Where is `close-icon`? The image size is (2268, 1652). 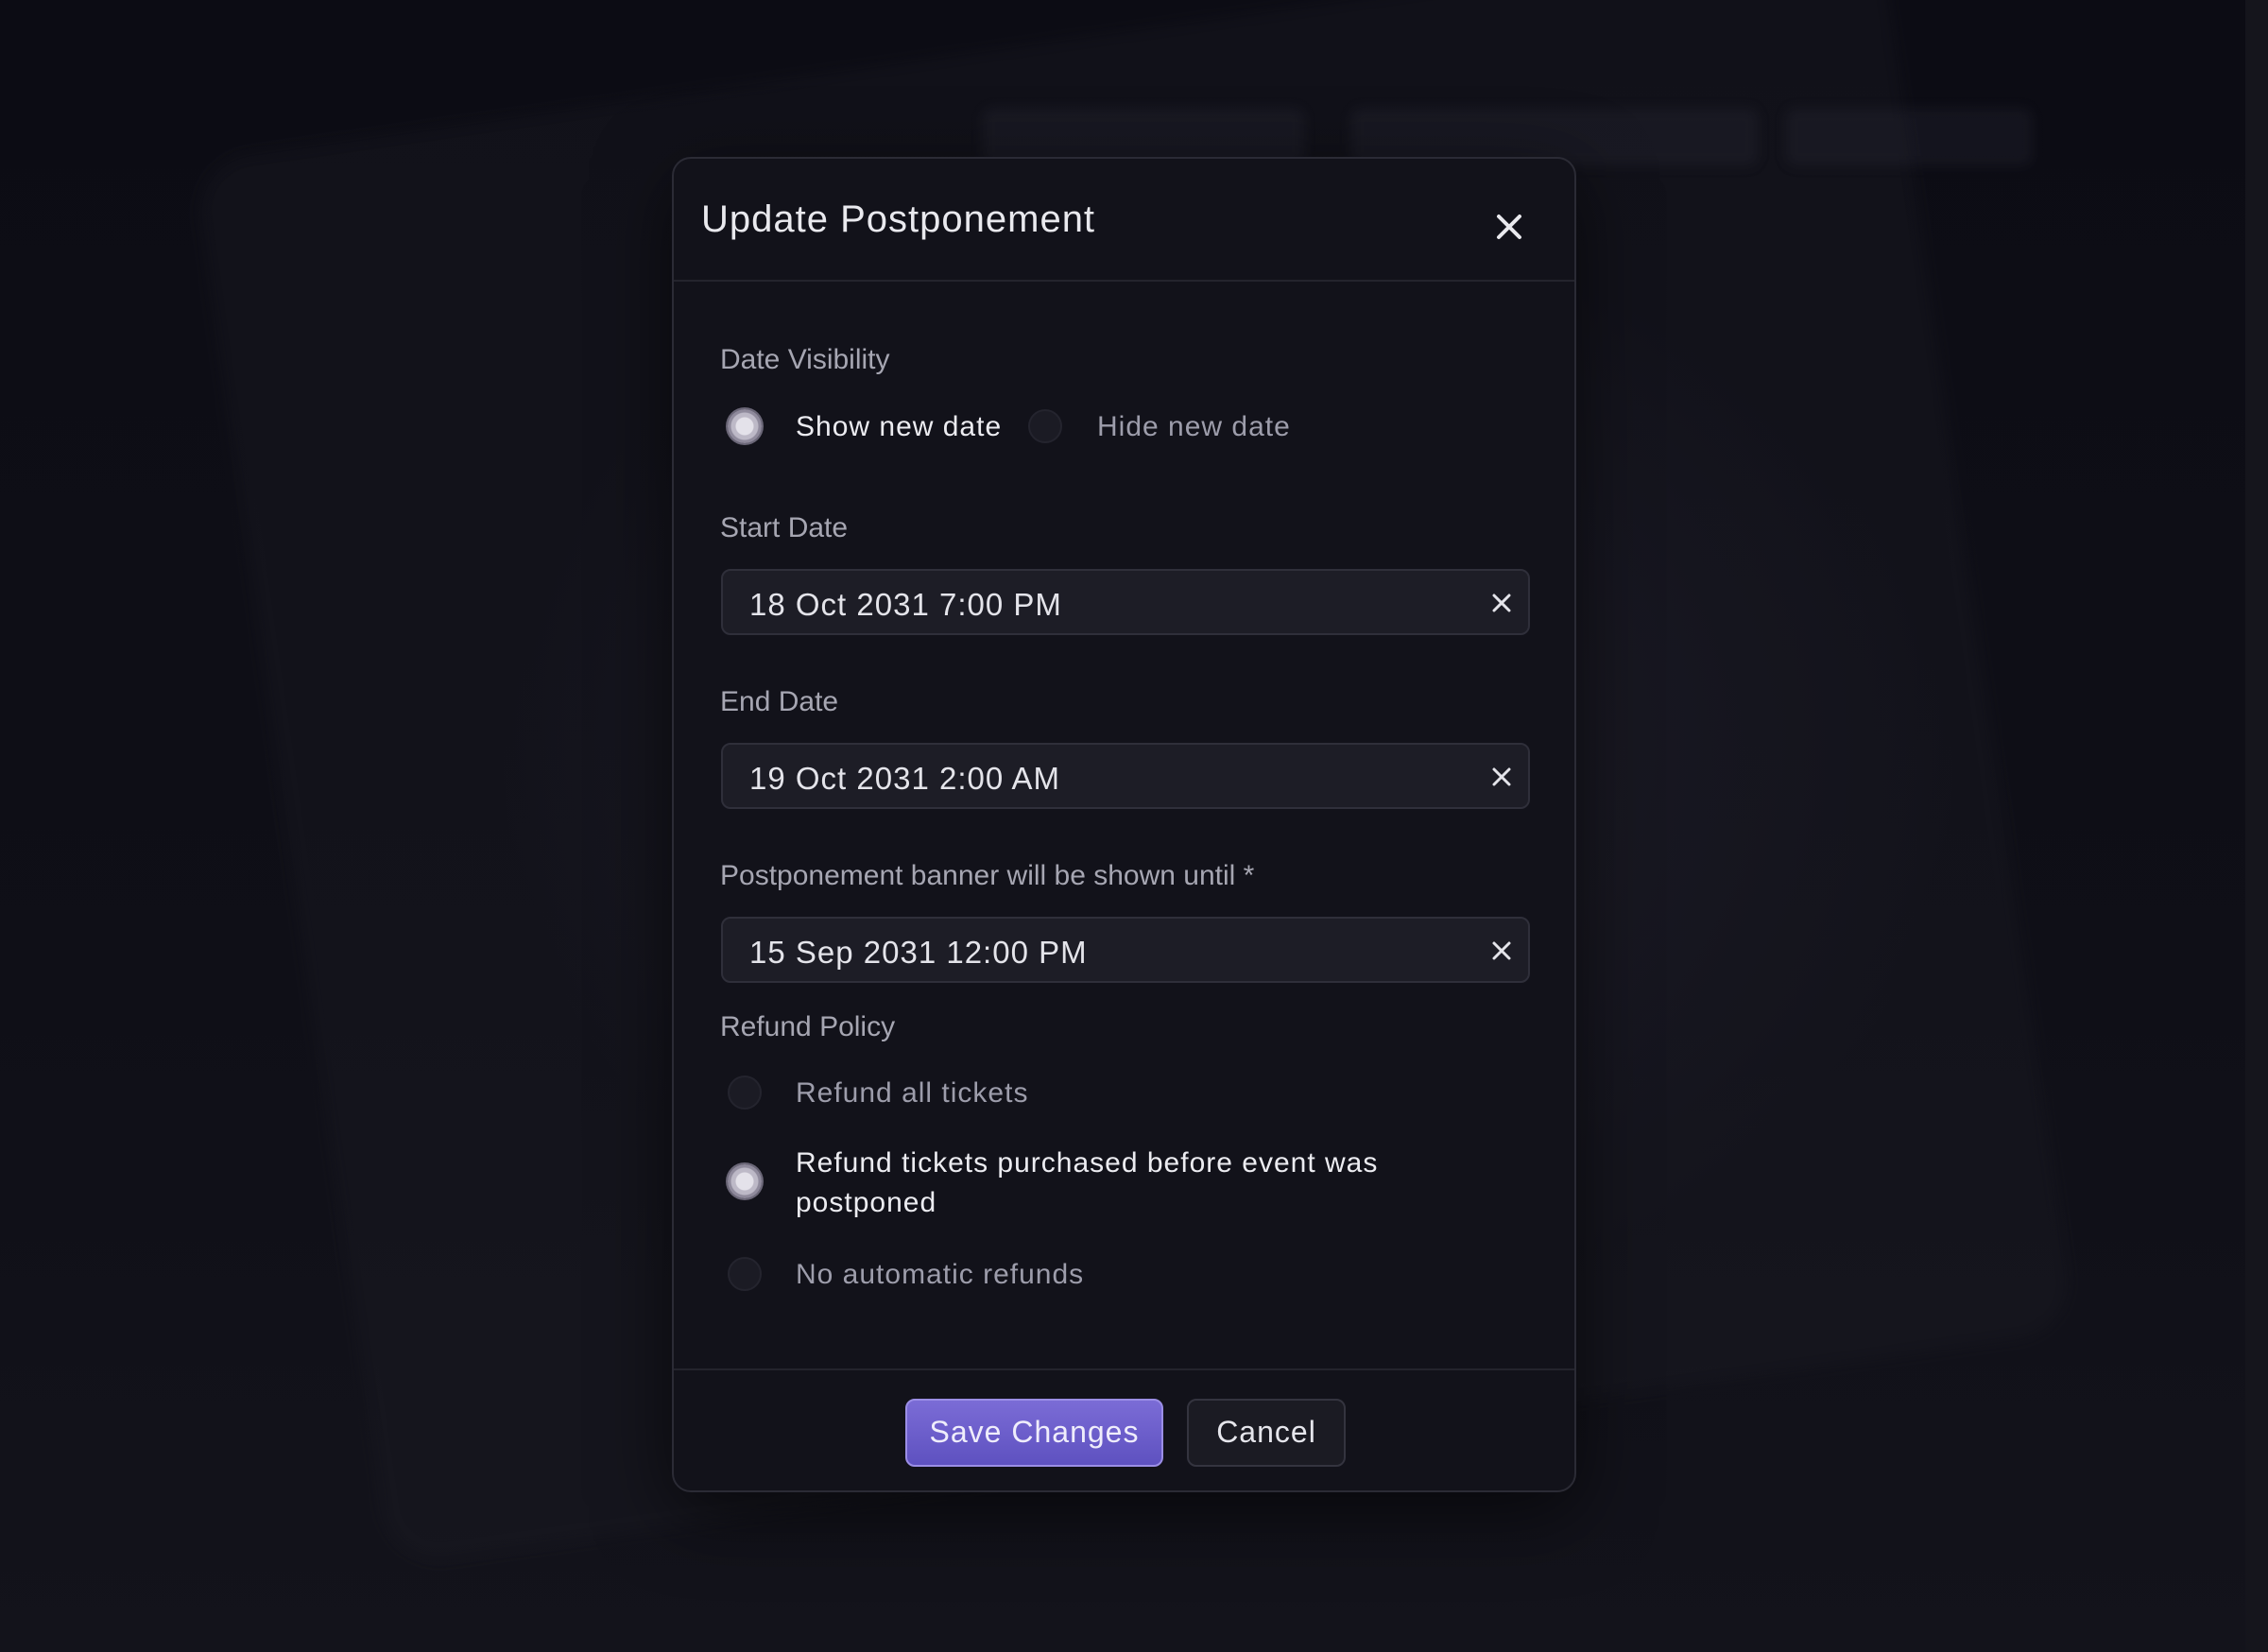
close-icon is located at coordinates (1509, 227).